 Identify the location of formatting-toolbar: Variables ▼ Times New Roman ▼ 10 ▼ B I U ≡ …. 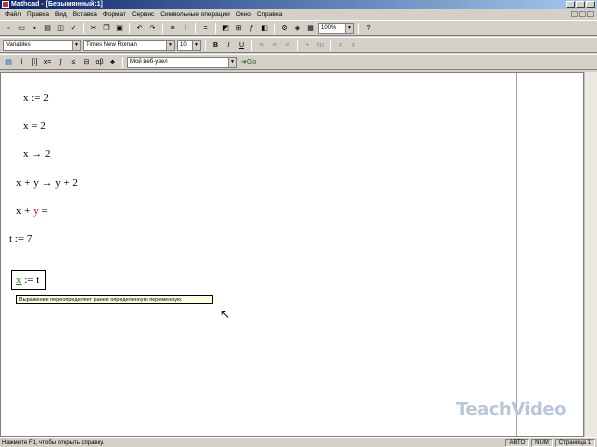
(298, 45).